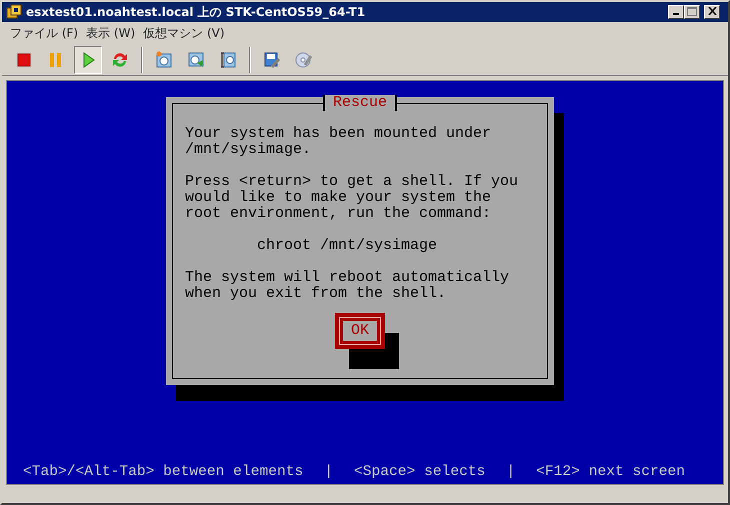  What do you see at coordinates (111, 33) in the screenshot?
I see `menu-item: 表示 (W)` at bounding box center [111, 33].